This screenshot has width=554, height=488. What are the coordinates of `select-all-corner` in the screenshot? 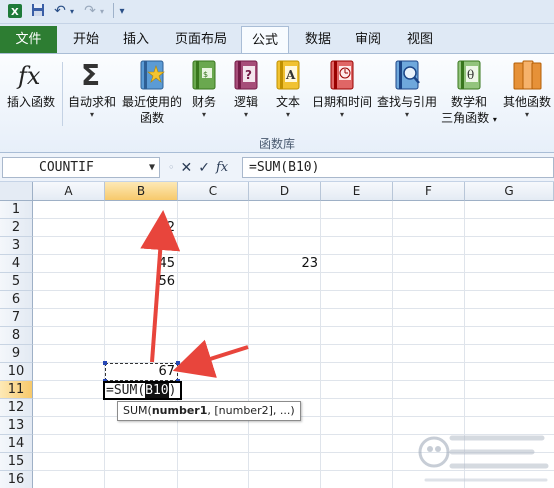 It's located at (16, 191).